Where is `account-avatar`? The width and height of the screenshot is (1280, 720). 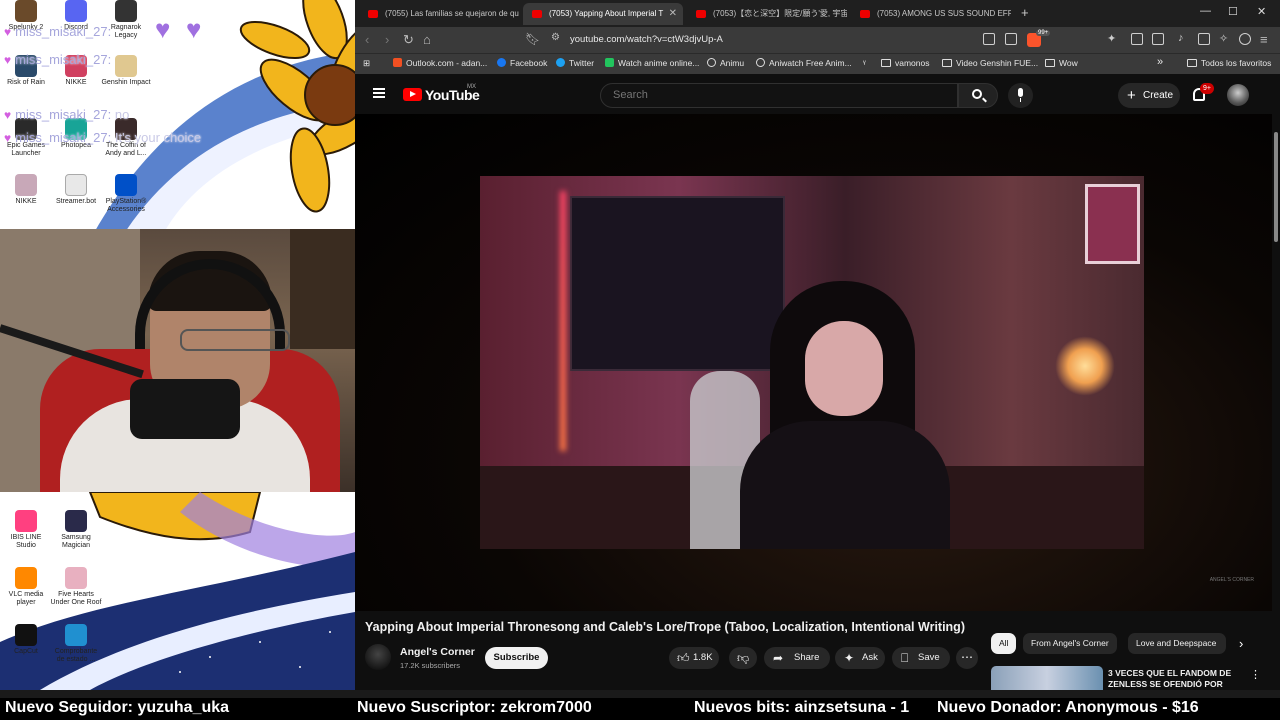
account-avatar is located at coordinates (1238, 95).